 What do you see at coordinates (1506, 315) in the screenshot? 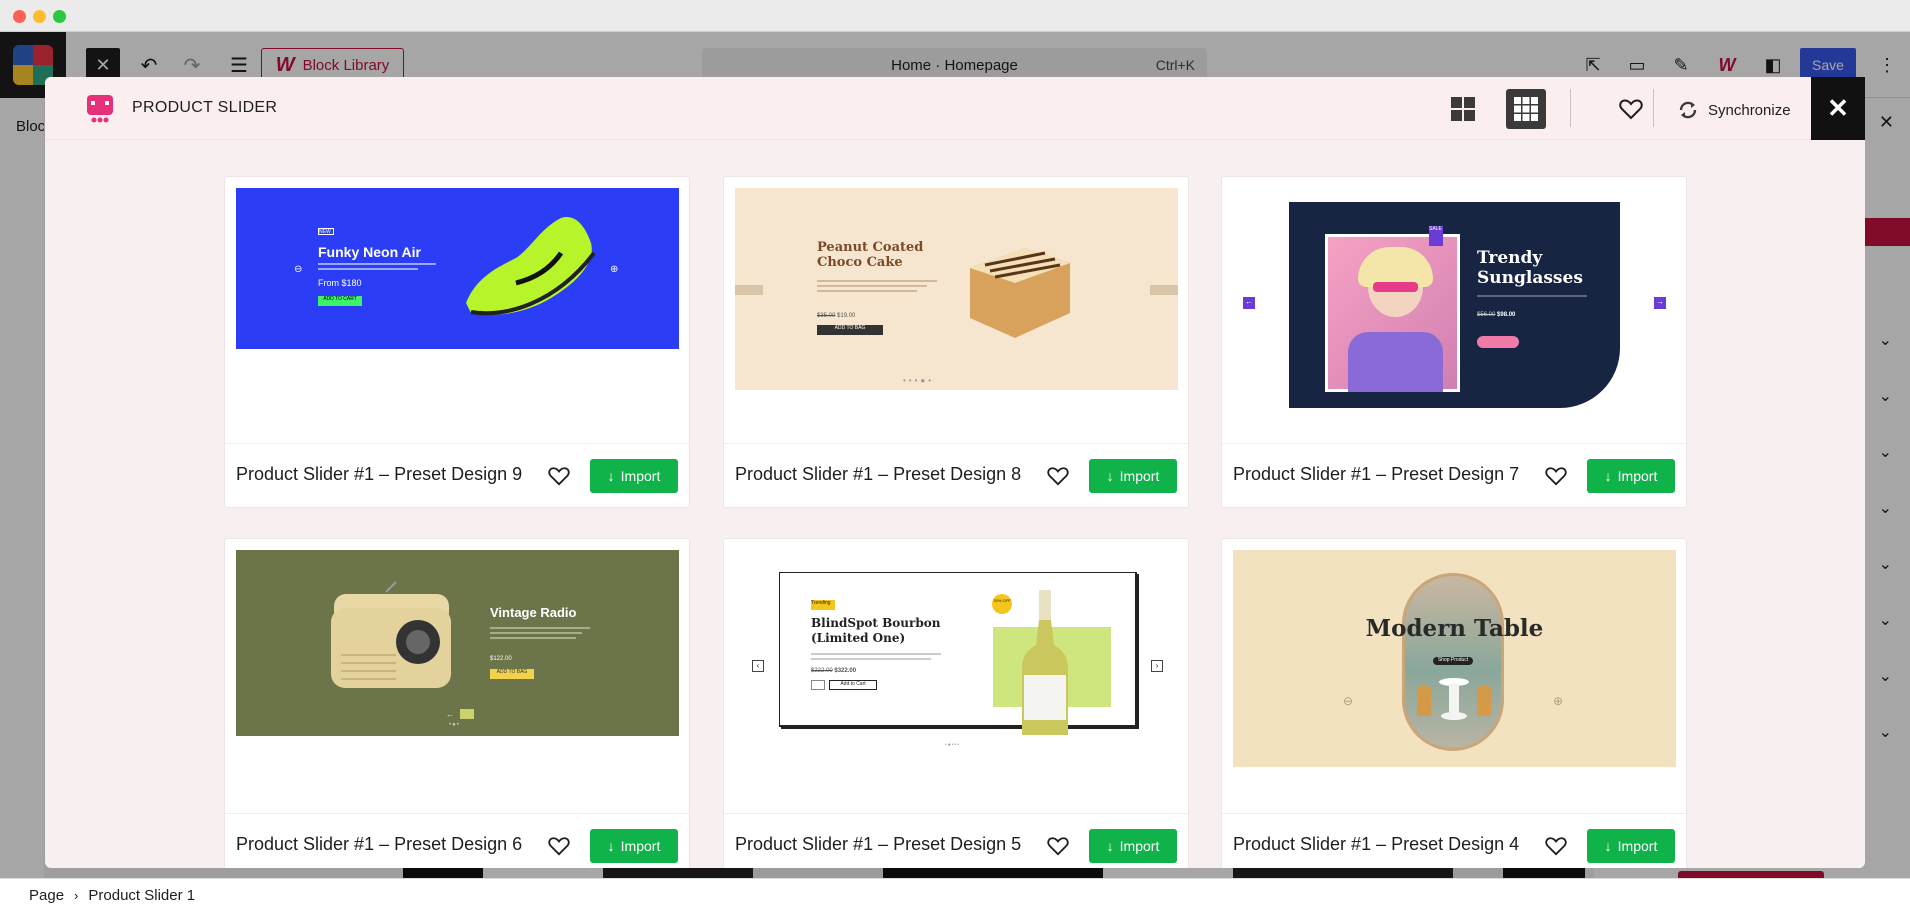
I see `preview-price: $98.00` at bounding box center [1506, 315].